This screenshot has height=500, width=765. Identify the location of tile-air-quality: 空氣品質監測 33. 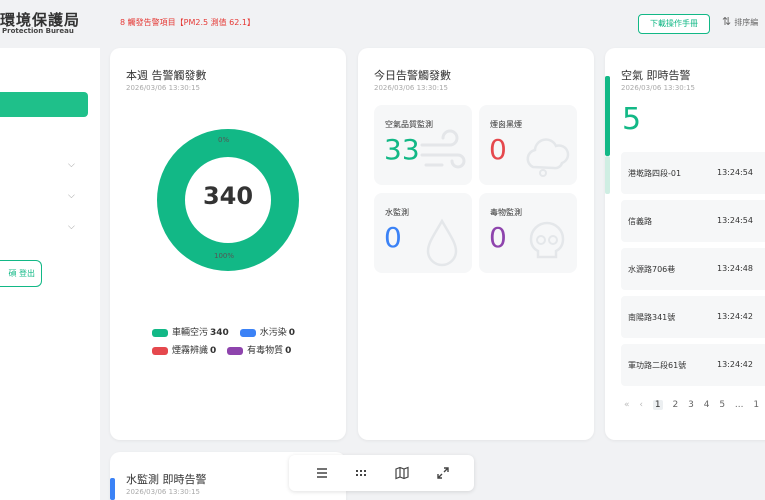
(423, 145).